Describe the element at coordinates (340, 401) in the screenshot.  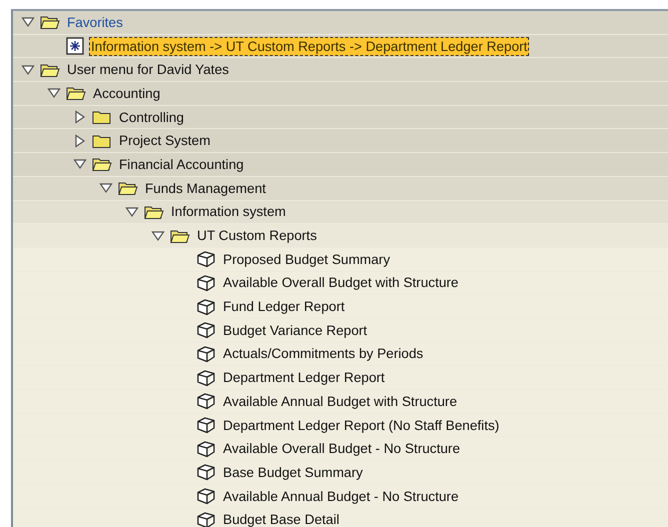
I see `report-link: Available Annual Budget with Structure` at that location.